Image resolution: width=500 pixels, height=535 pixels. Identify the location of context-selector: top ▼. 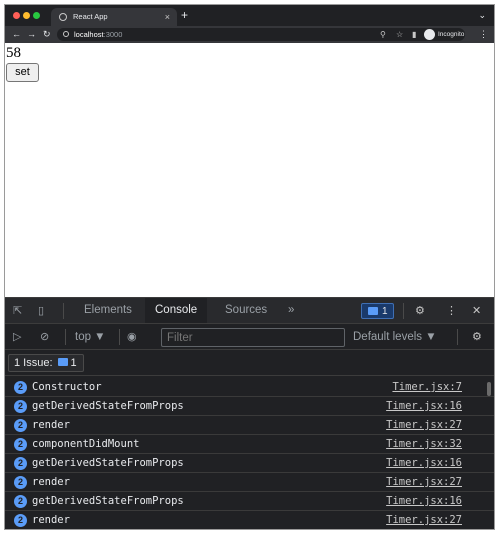
(90, 337).